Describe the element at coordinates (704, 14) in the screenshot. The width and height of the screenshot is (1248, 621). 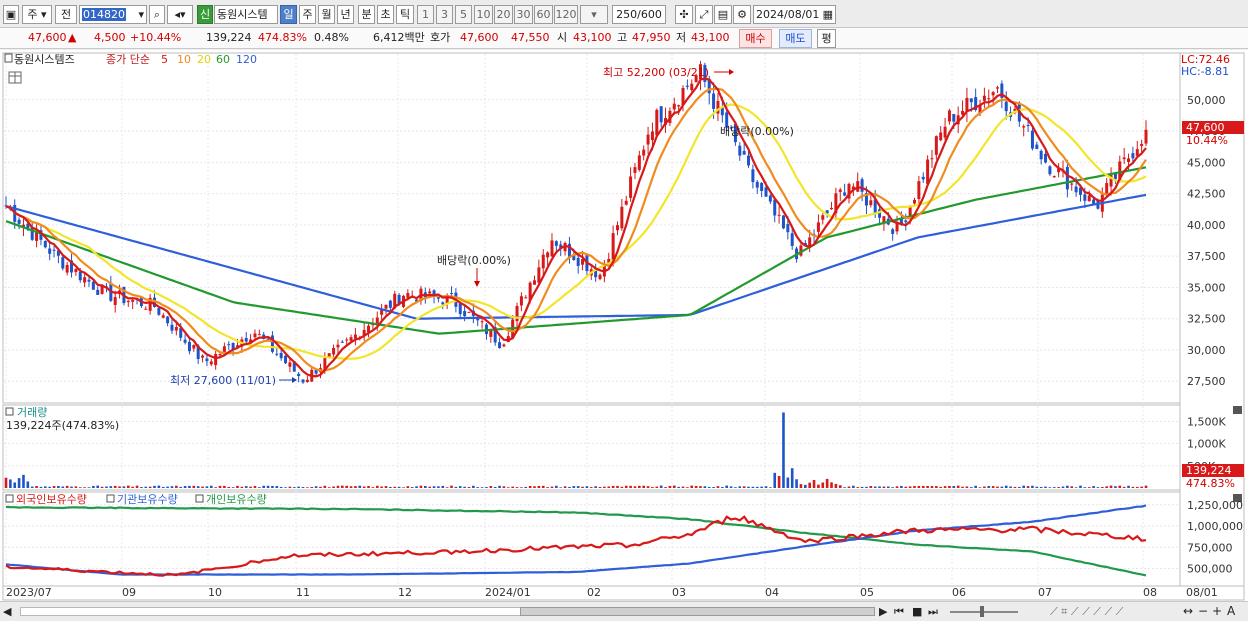
I see `drawing-tool-icon: ⤢` at that location.